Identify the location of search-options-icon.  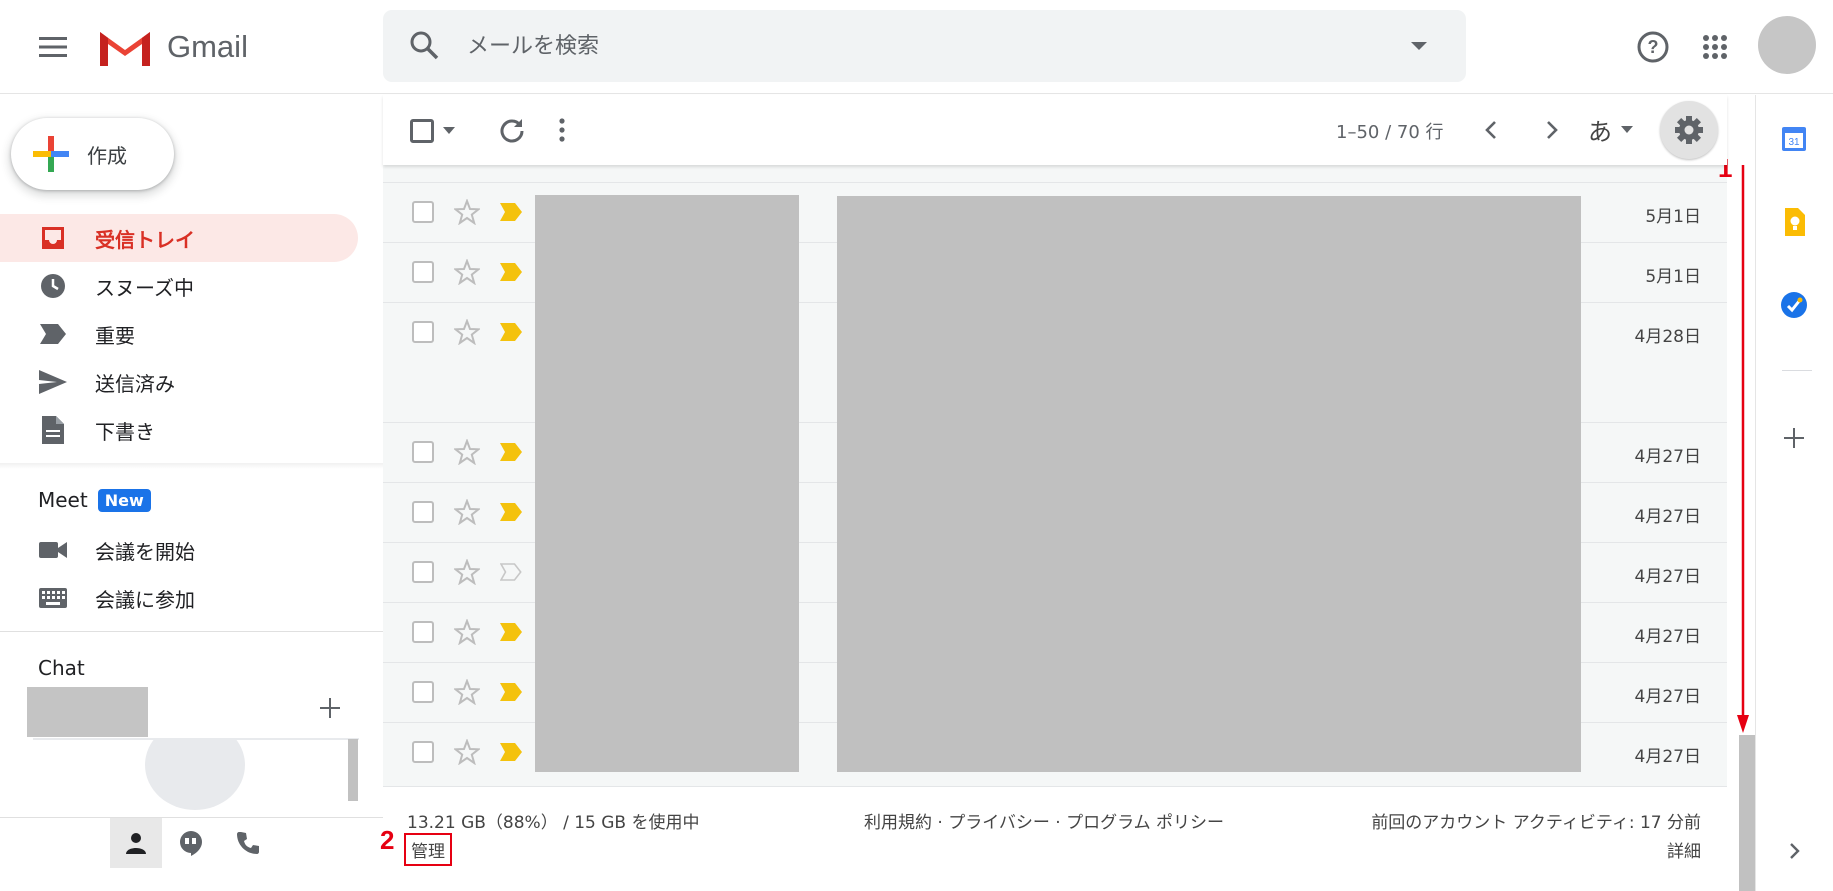
(1419, 46).